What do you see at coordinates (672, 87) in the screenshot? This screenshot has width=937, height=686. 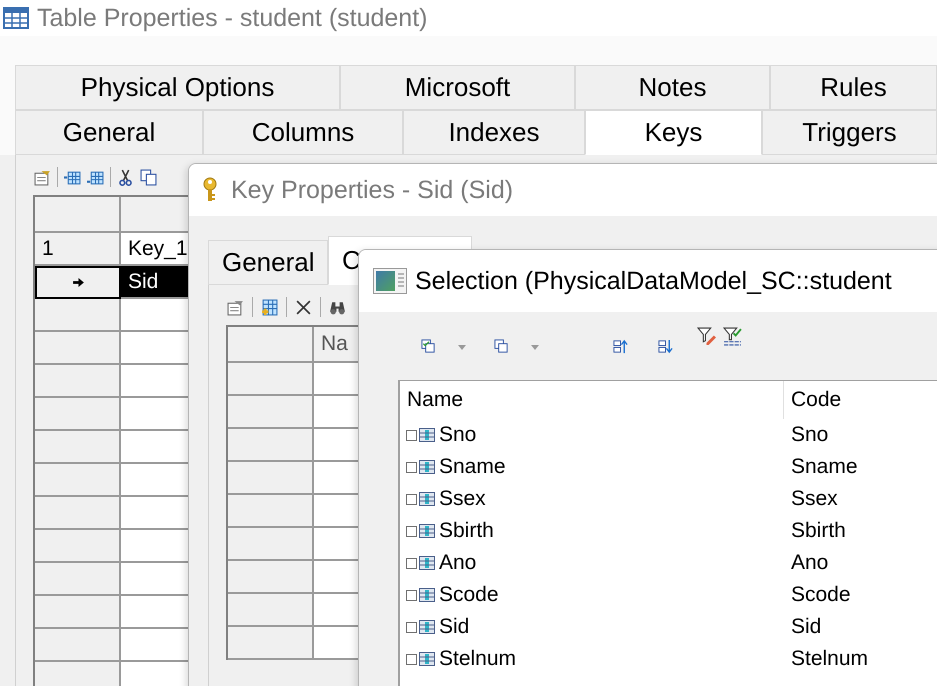 I see `tab: Notes` at bounding box center [672, 87].